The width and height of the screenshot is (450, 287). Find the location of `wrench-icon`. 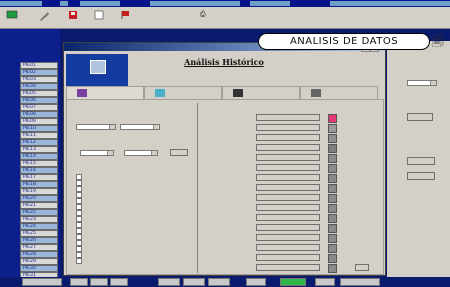

wrench-icon is located at coordinates (47, 19).